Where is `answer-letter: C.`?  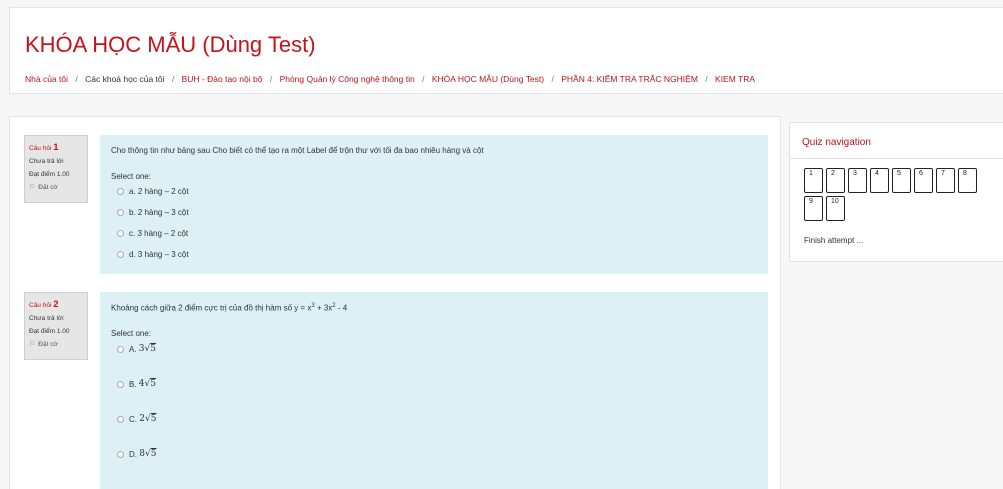 answer-letter: C. is located at coordinates (133, 419).